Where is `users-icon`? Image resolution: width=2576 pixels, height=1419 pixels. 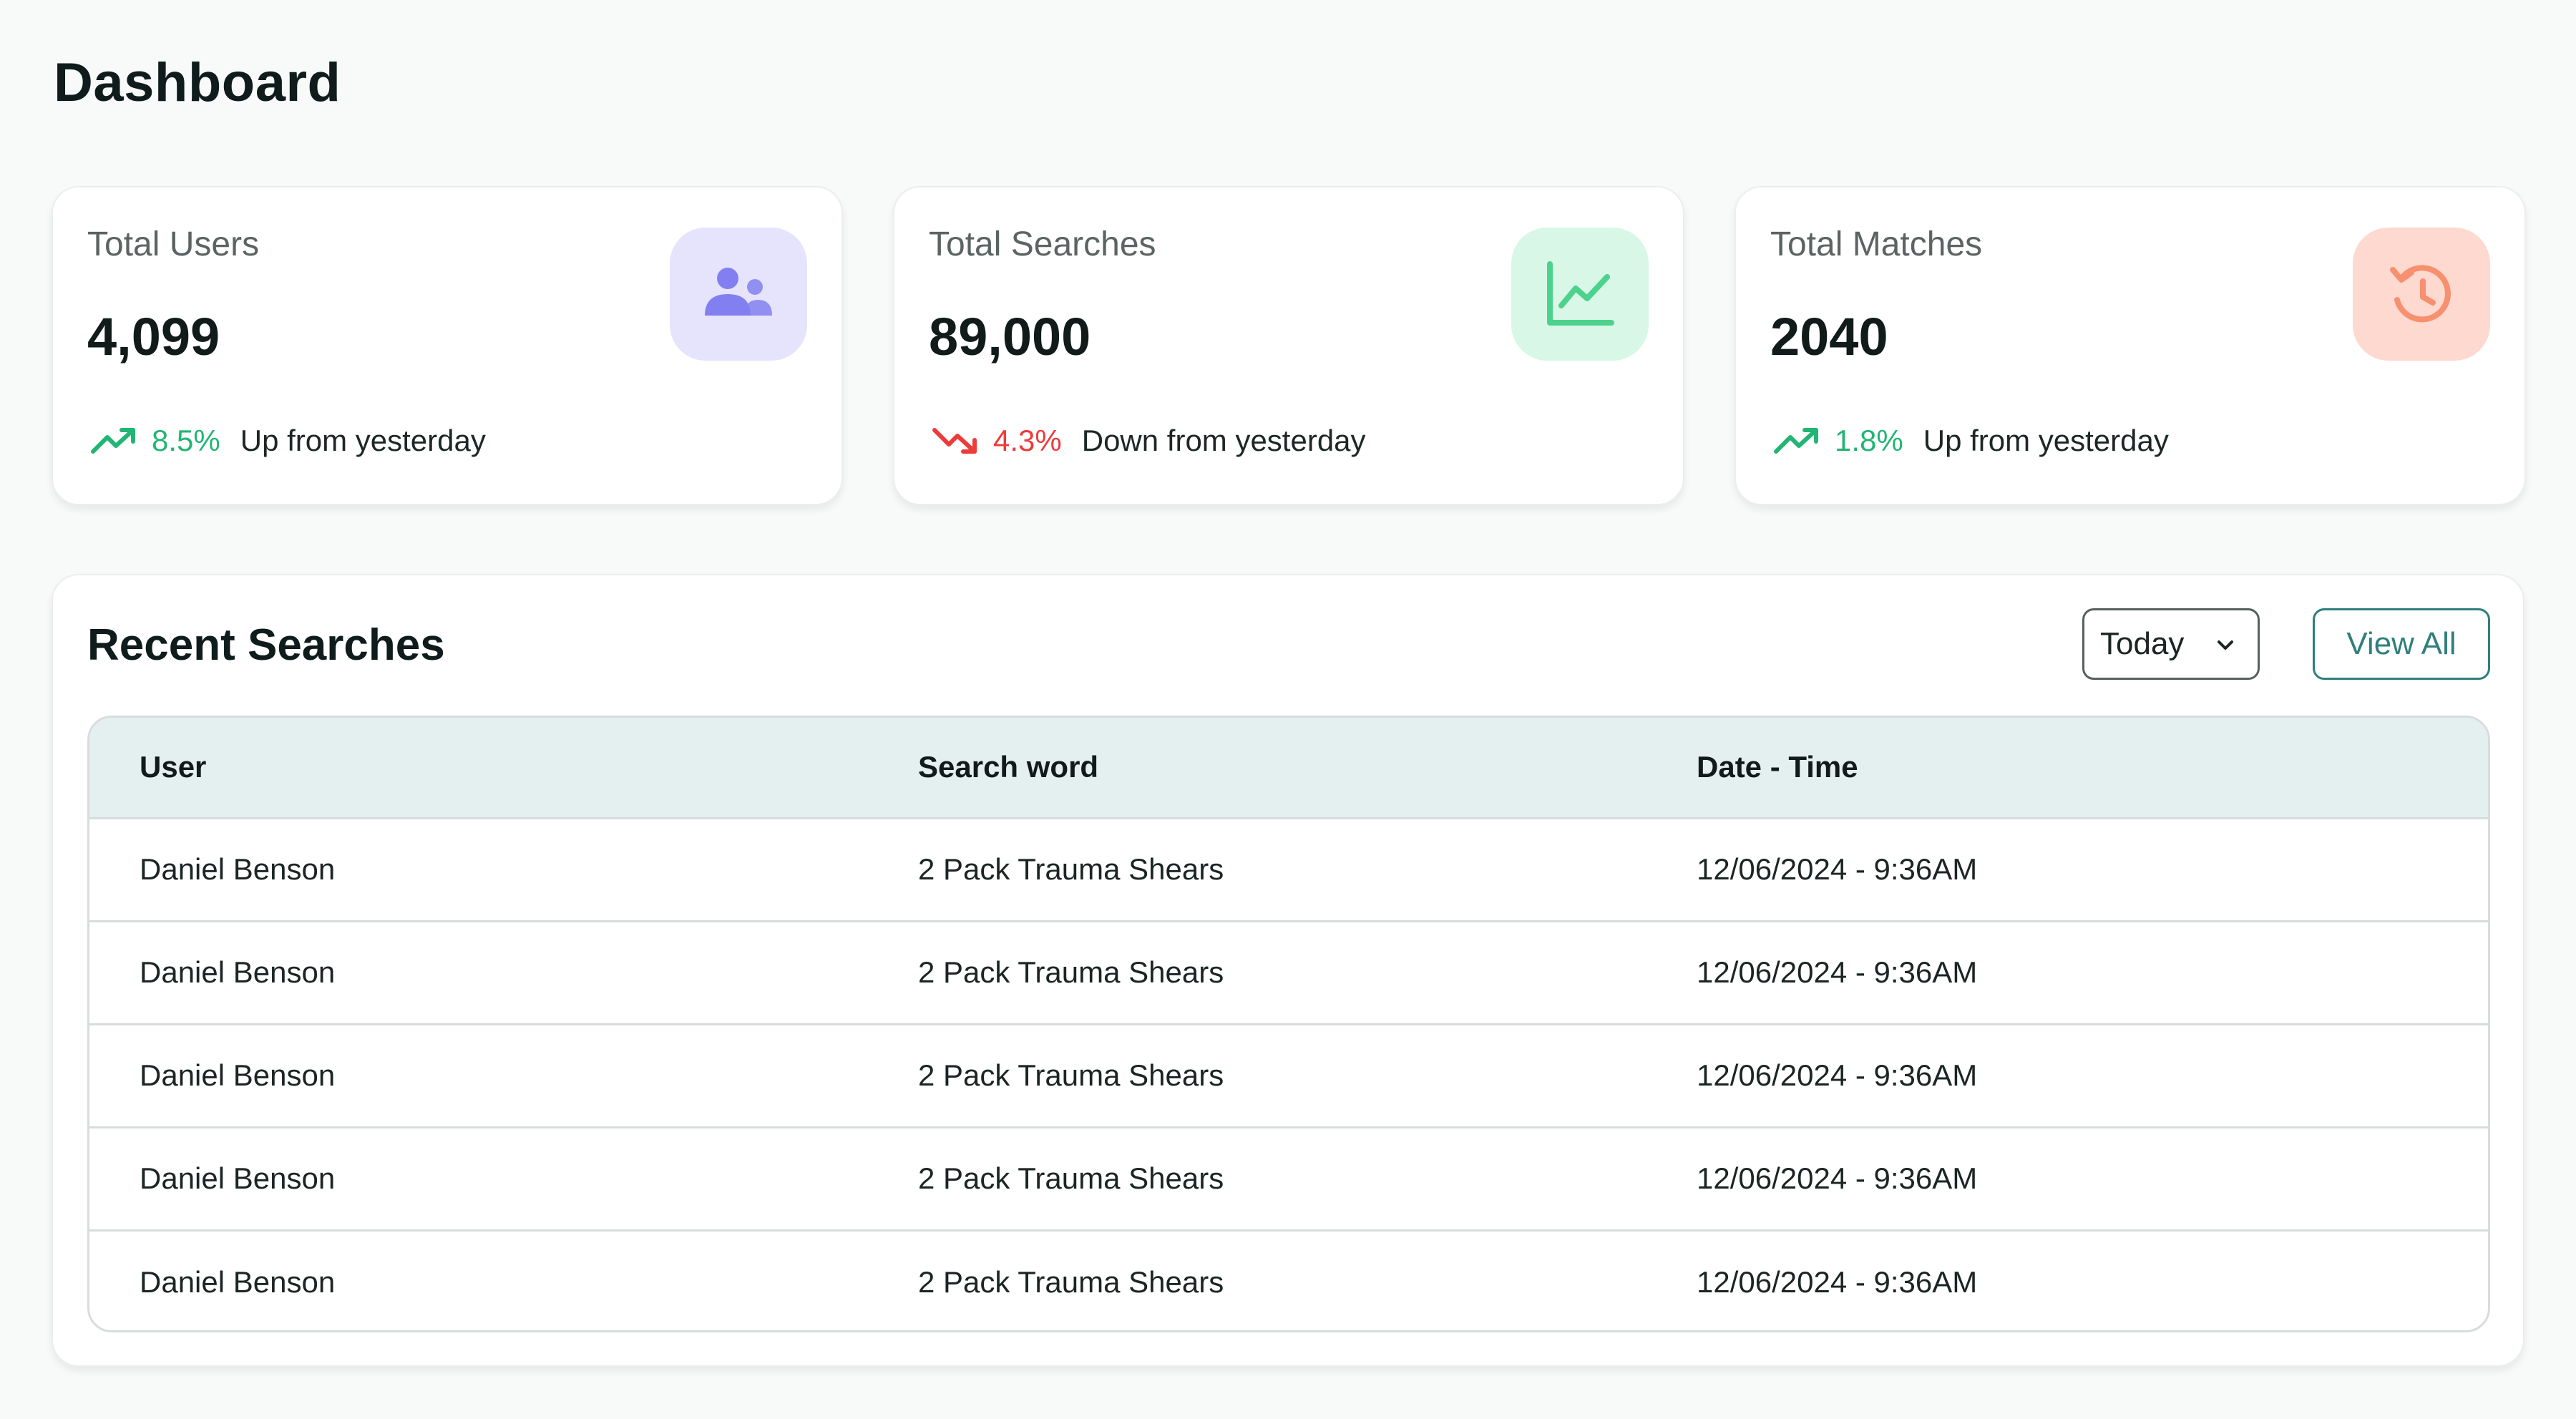
users-icon is located at coordinates (738, 294).